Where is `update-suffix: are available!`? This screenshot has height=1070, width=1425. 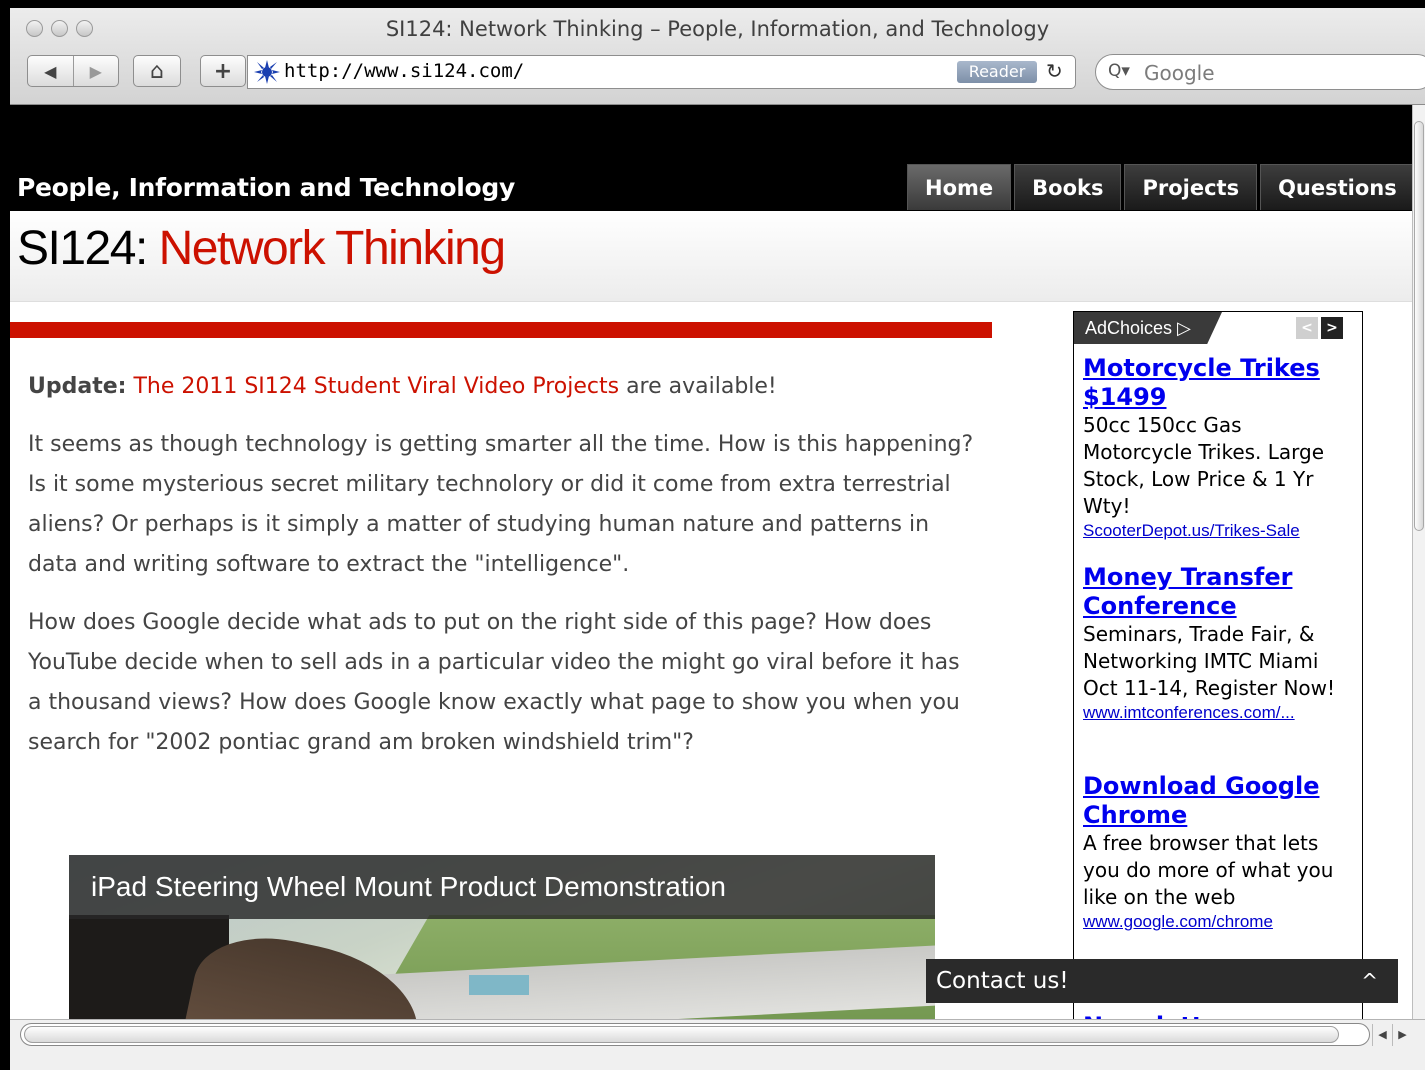
update-suffix: are available! is located at coordinates (701, 386).